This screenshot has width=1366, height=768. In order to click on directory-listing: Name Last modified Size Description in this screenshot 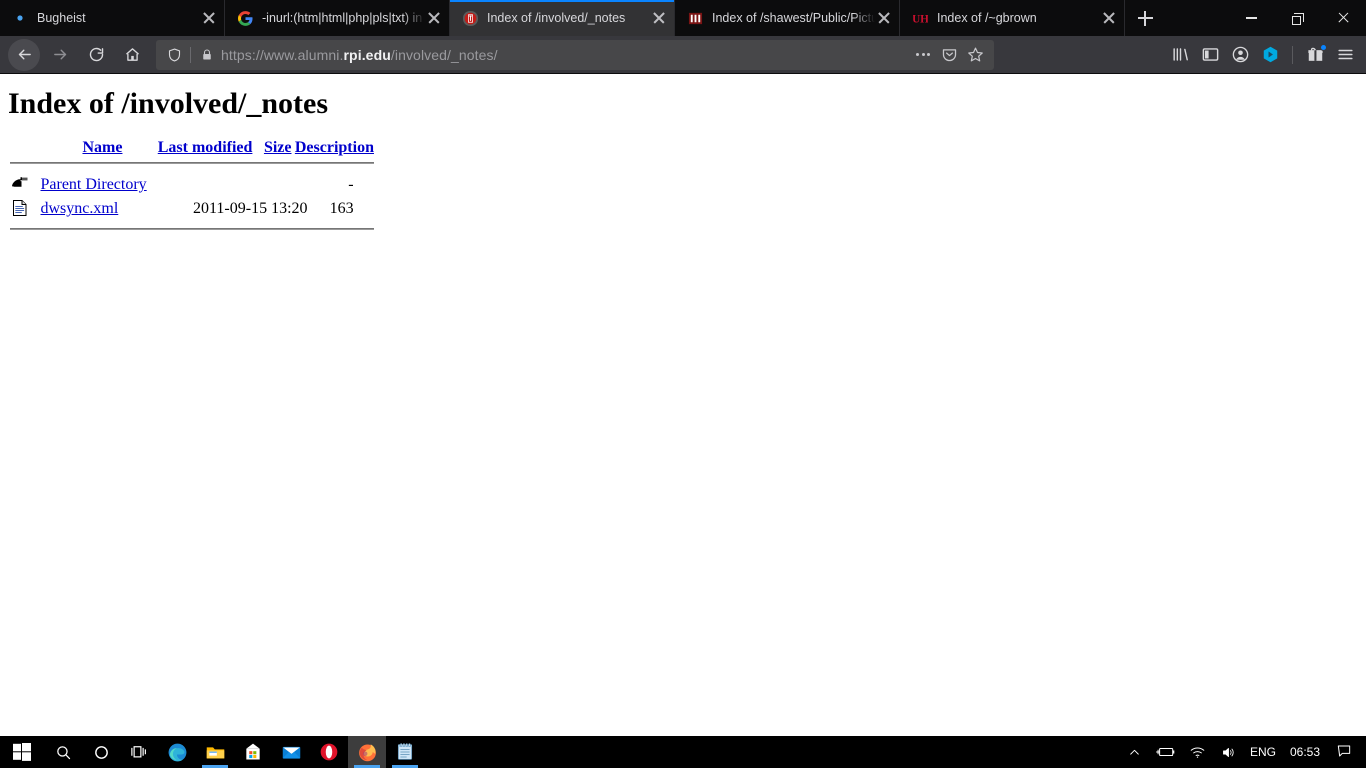, I will do `click(192, 149)`.